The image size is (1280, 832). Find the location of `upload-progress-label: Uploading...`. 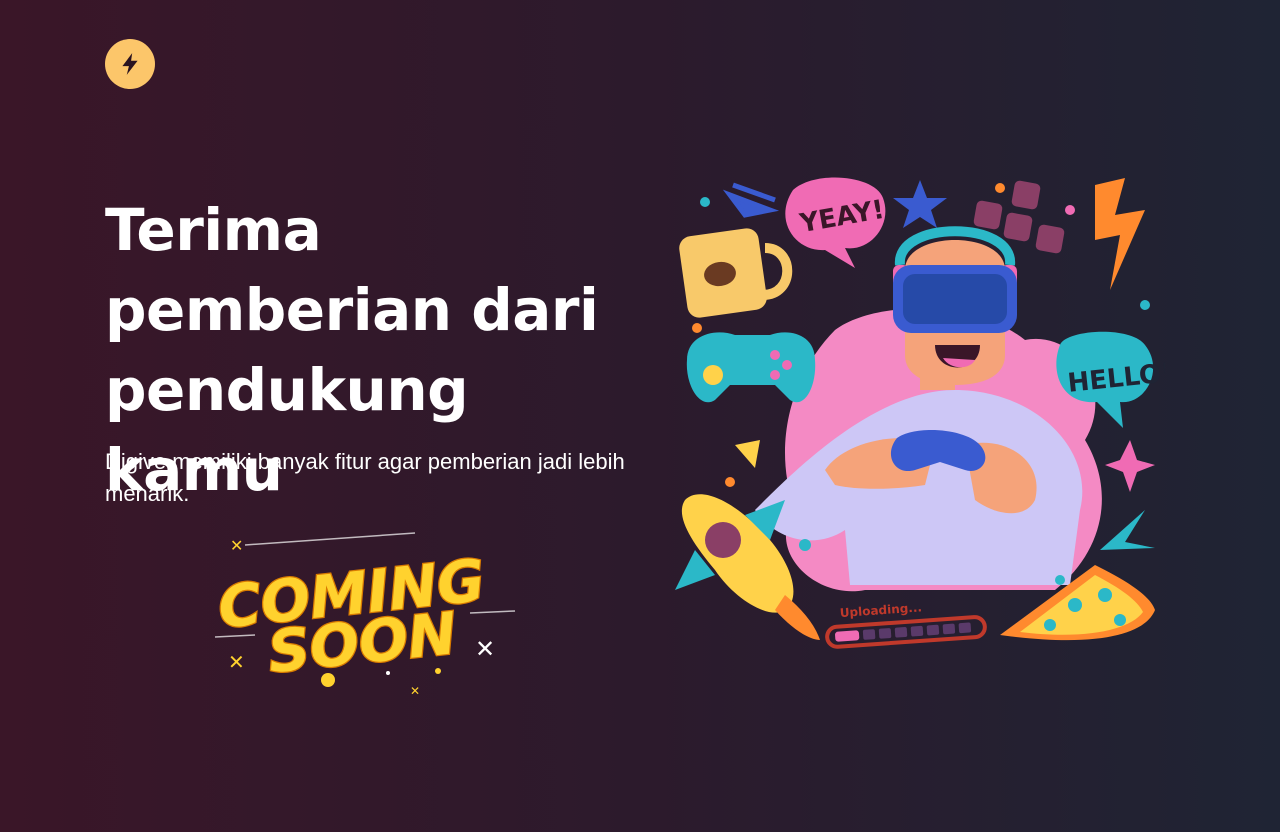

upload-progress-label: Uploading... is located at coordinates (880, 610).